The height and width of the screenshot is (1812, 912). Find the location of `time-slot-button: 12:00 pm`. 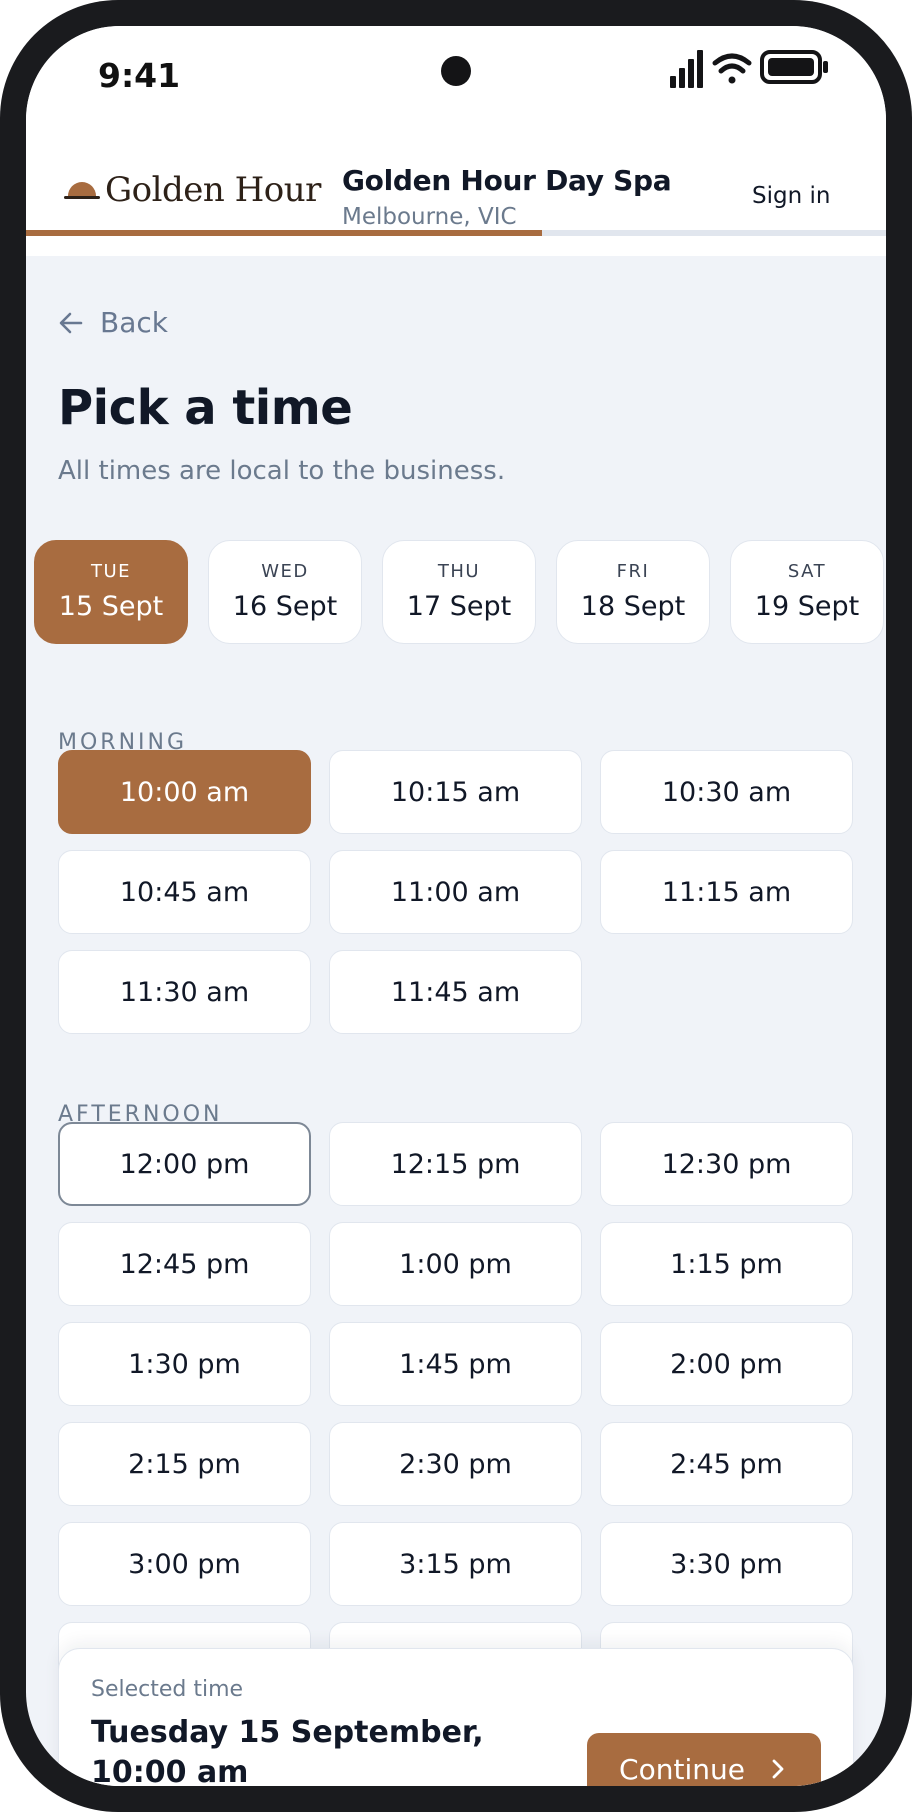

time-slot-button: 12:00 pm is located at coordinates (184, 1164).